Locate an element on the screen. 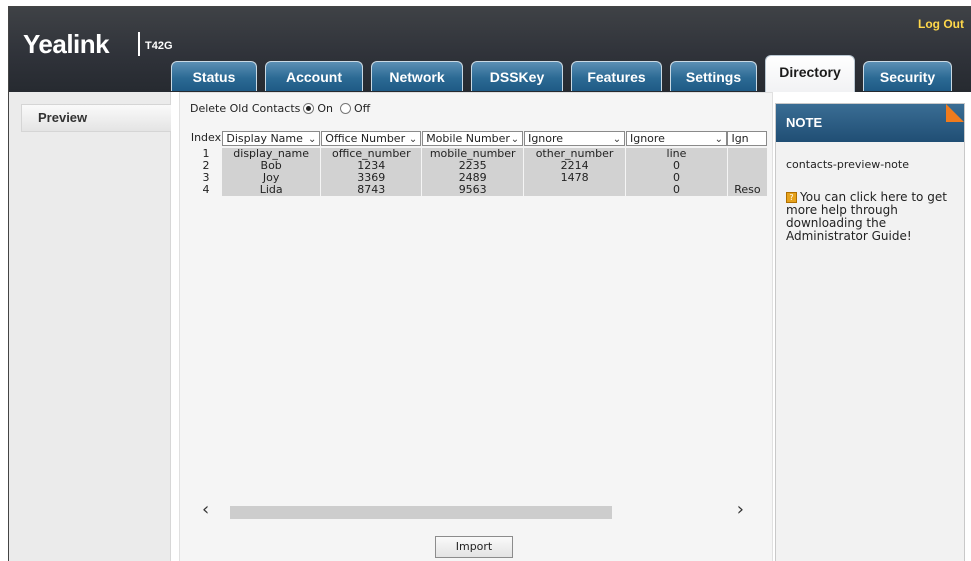 This screenshot has height=561, width=971. table-cell: display_name is located at coordinates (271, 154).